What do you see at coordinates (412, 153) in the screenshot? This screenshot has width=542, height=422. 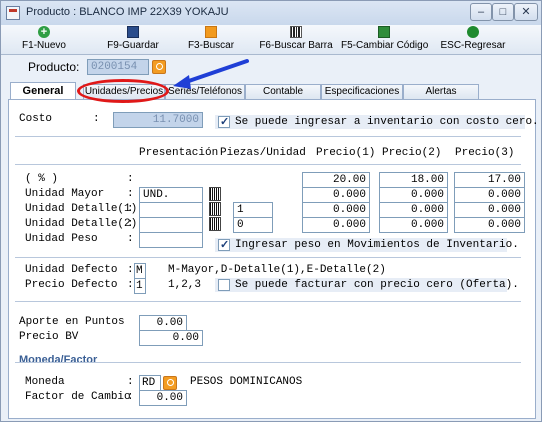 I see `header-precio-2: Precio(2)` at bounding box center [412, 153].